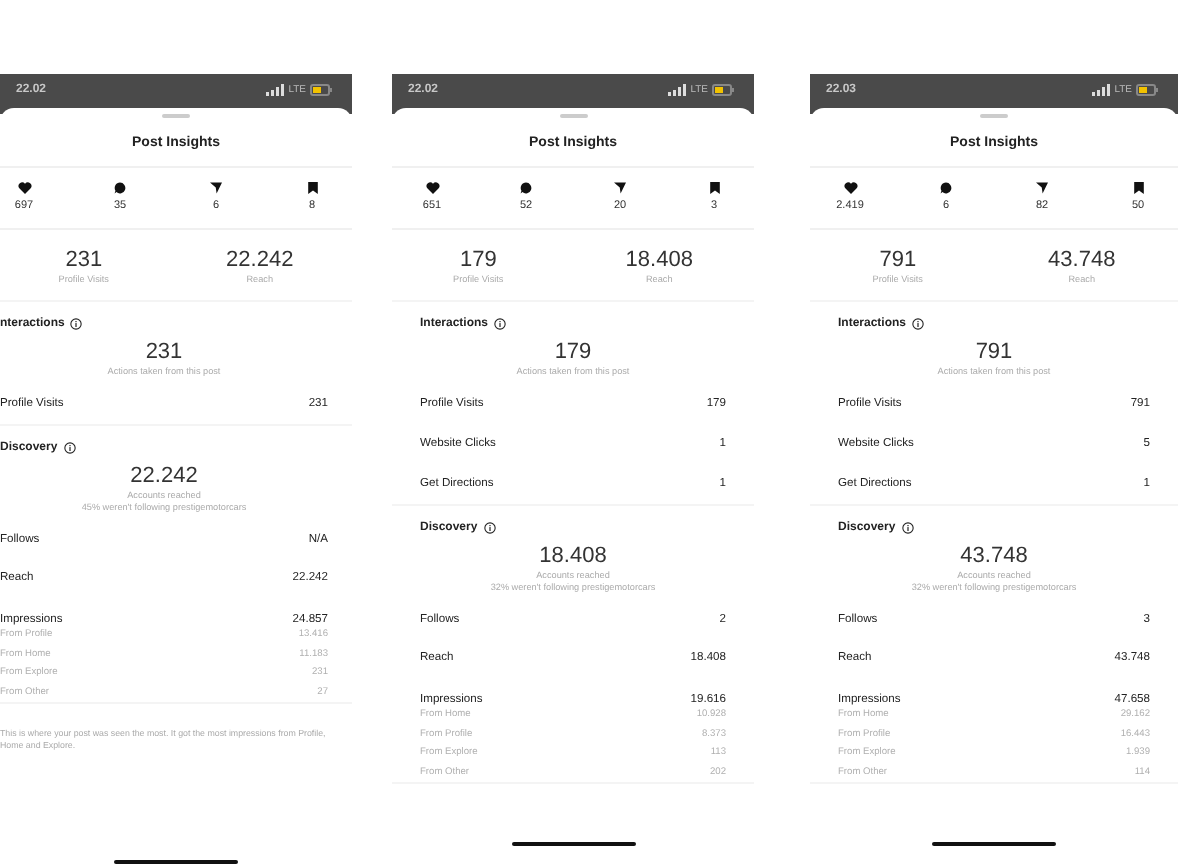  Describe the element at coordinates (898, 260) in the screenshot. I see `metric-value: 791` at that location.